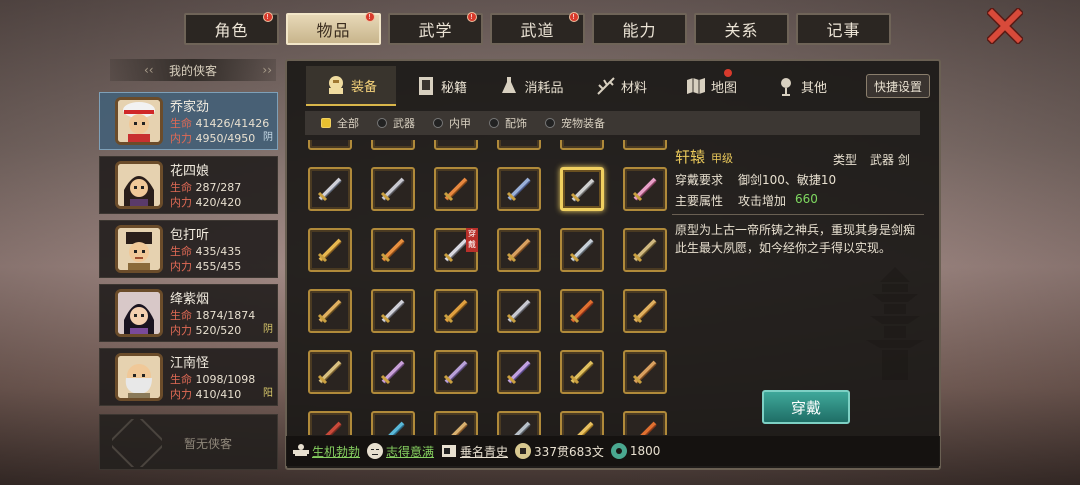  I want to click on money-text: 337贯683文, so click(569, 451).